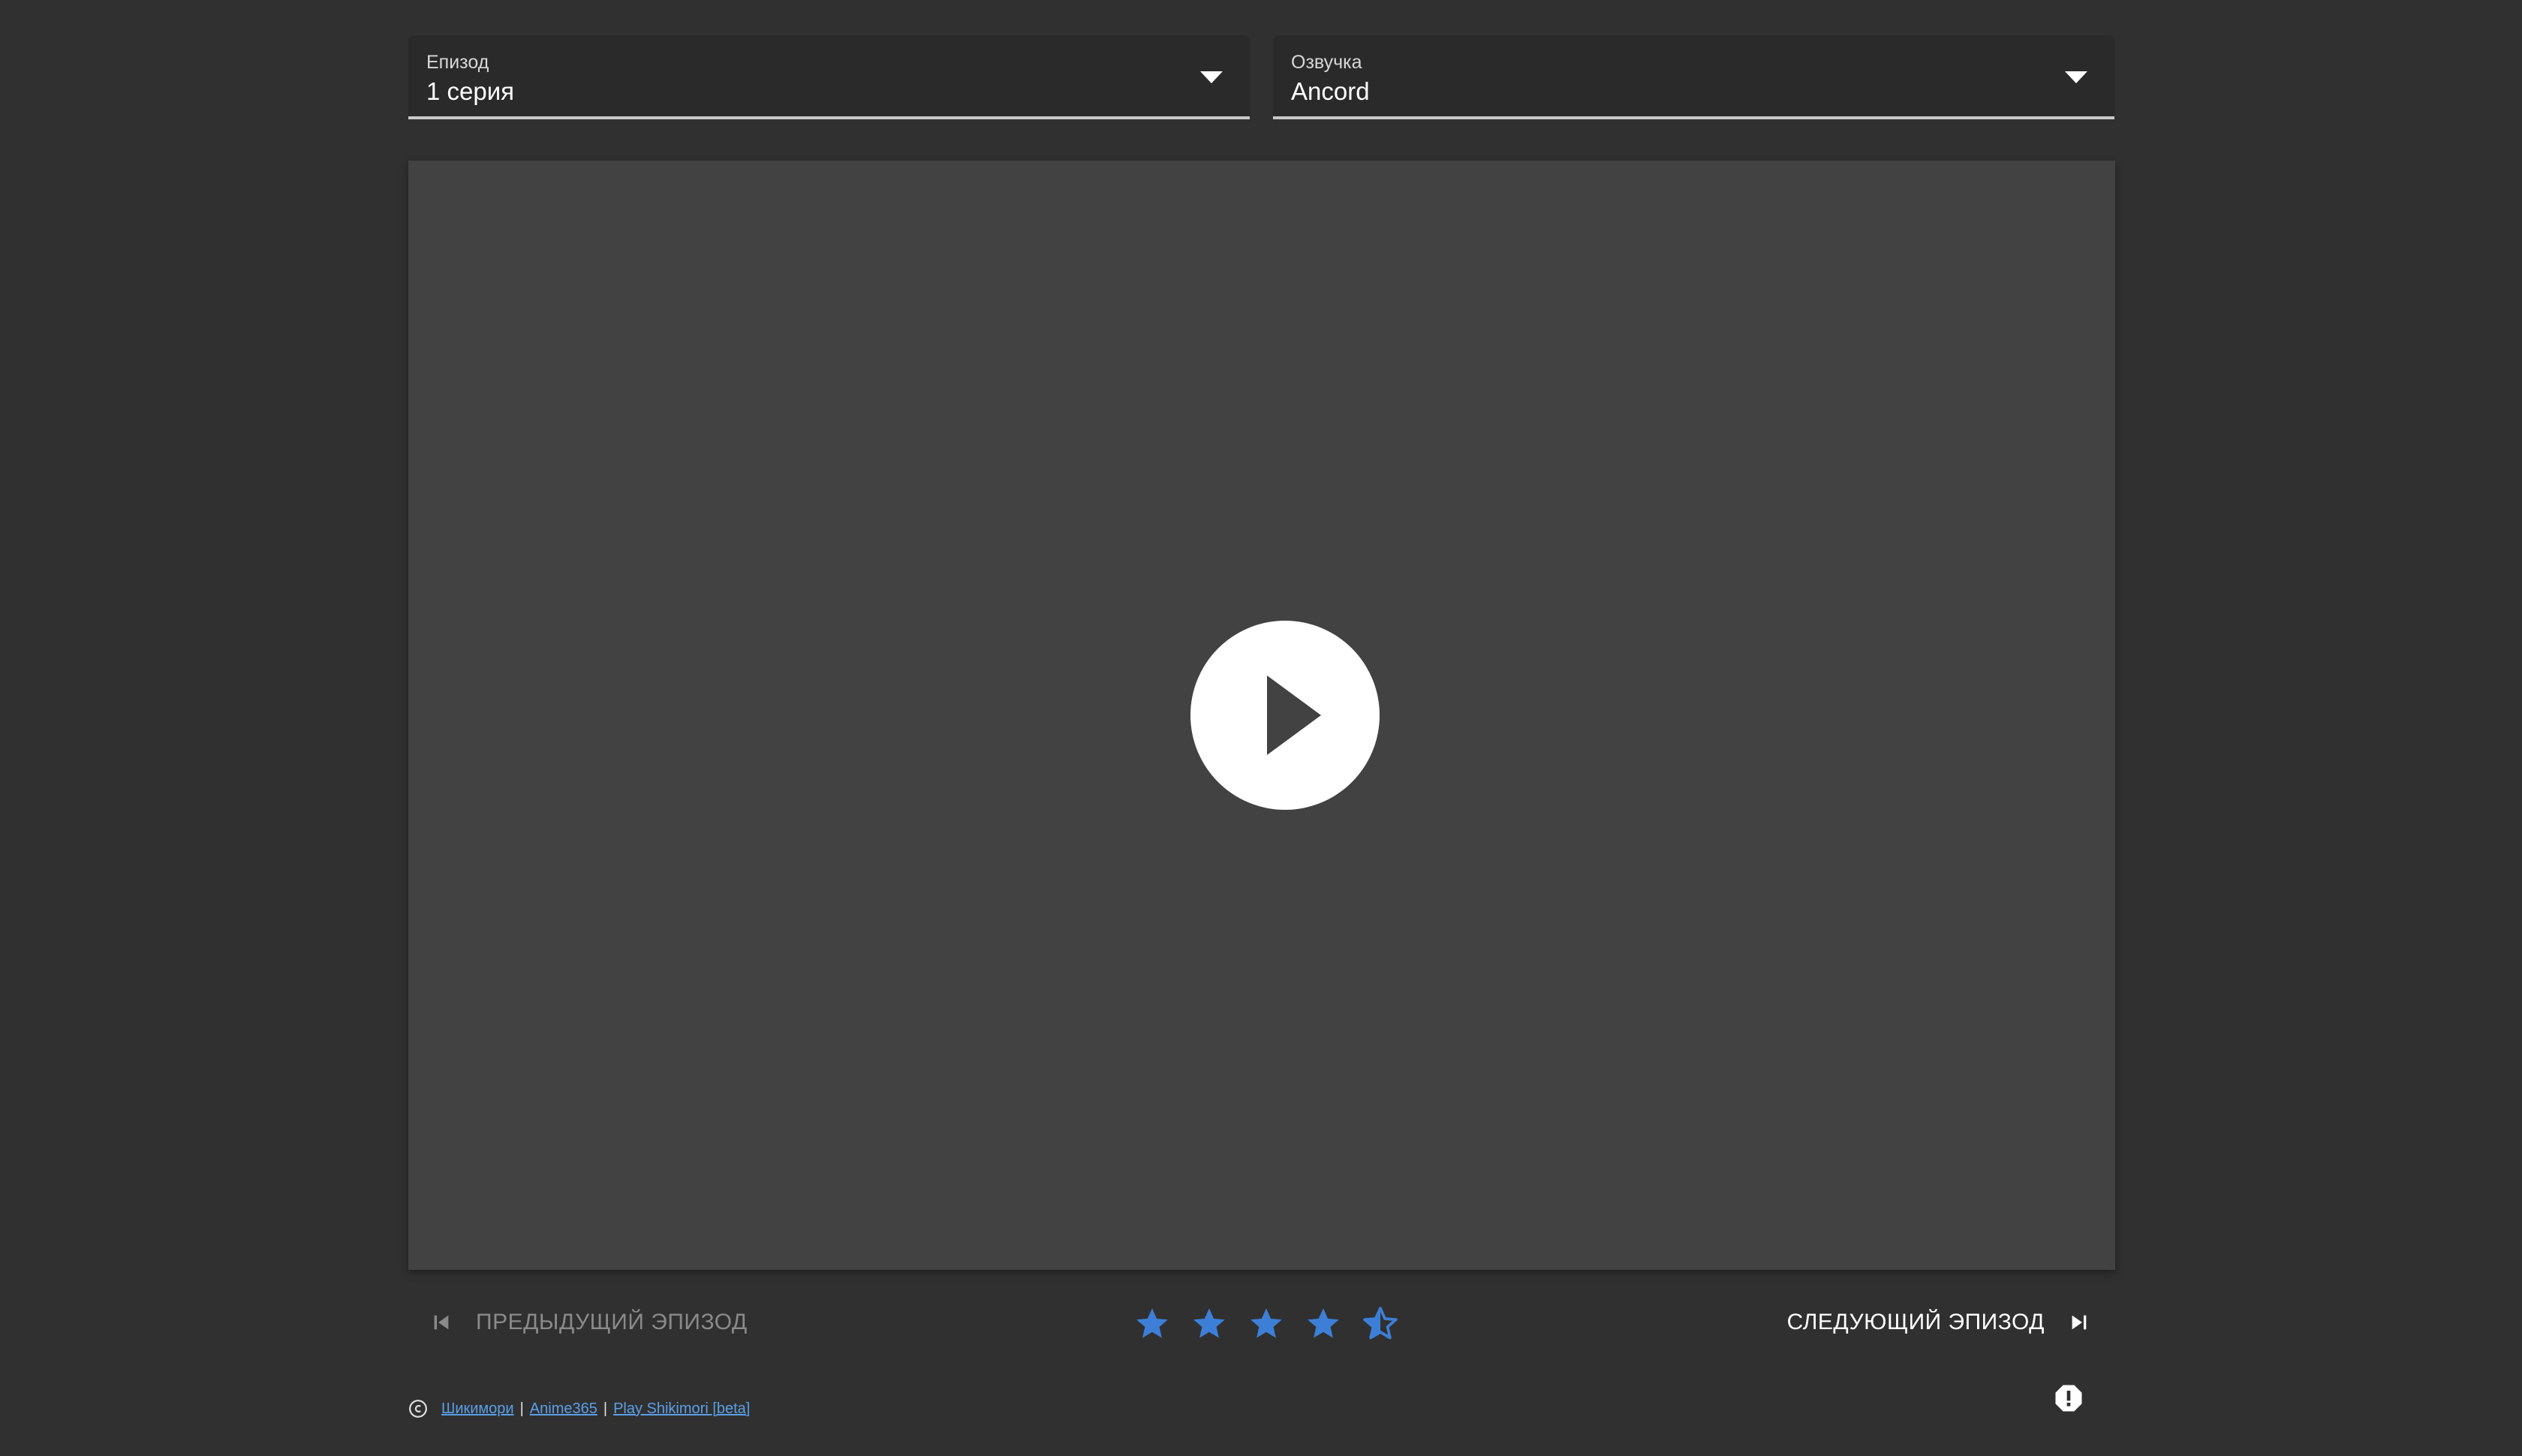 The width and height of the screenshot is (2522, 1456). What do you see at coordinates (1294, 715) in the screenshot?
I see `play-icon` at bounding box center [1294, 715].